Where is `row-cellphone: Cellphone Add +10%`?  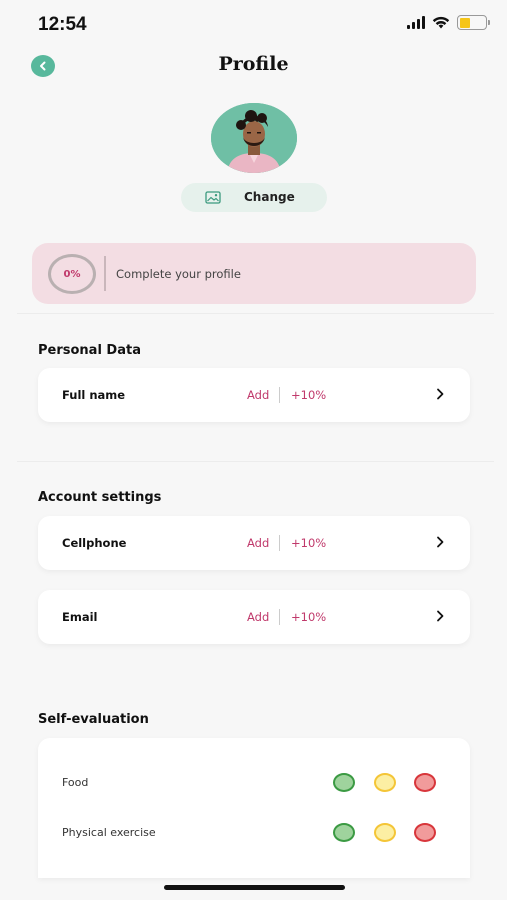 row-cellphone: Cellphone Add +10% is located at coordinates (254, 543).